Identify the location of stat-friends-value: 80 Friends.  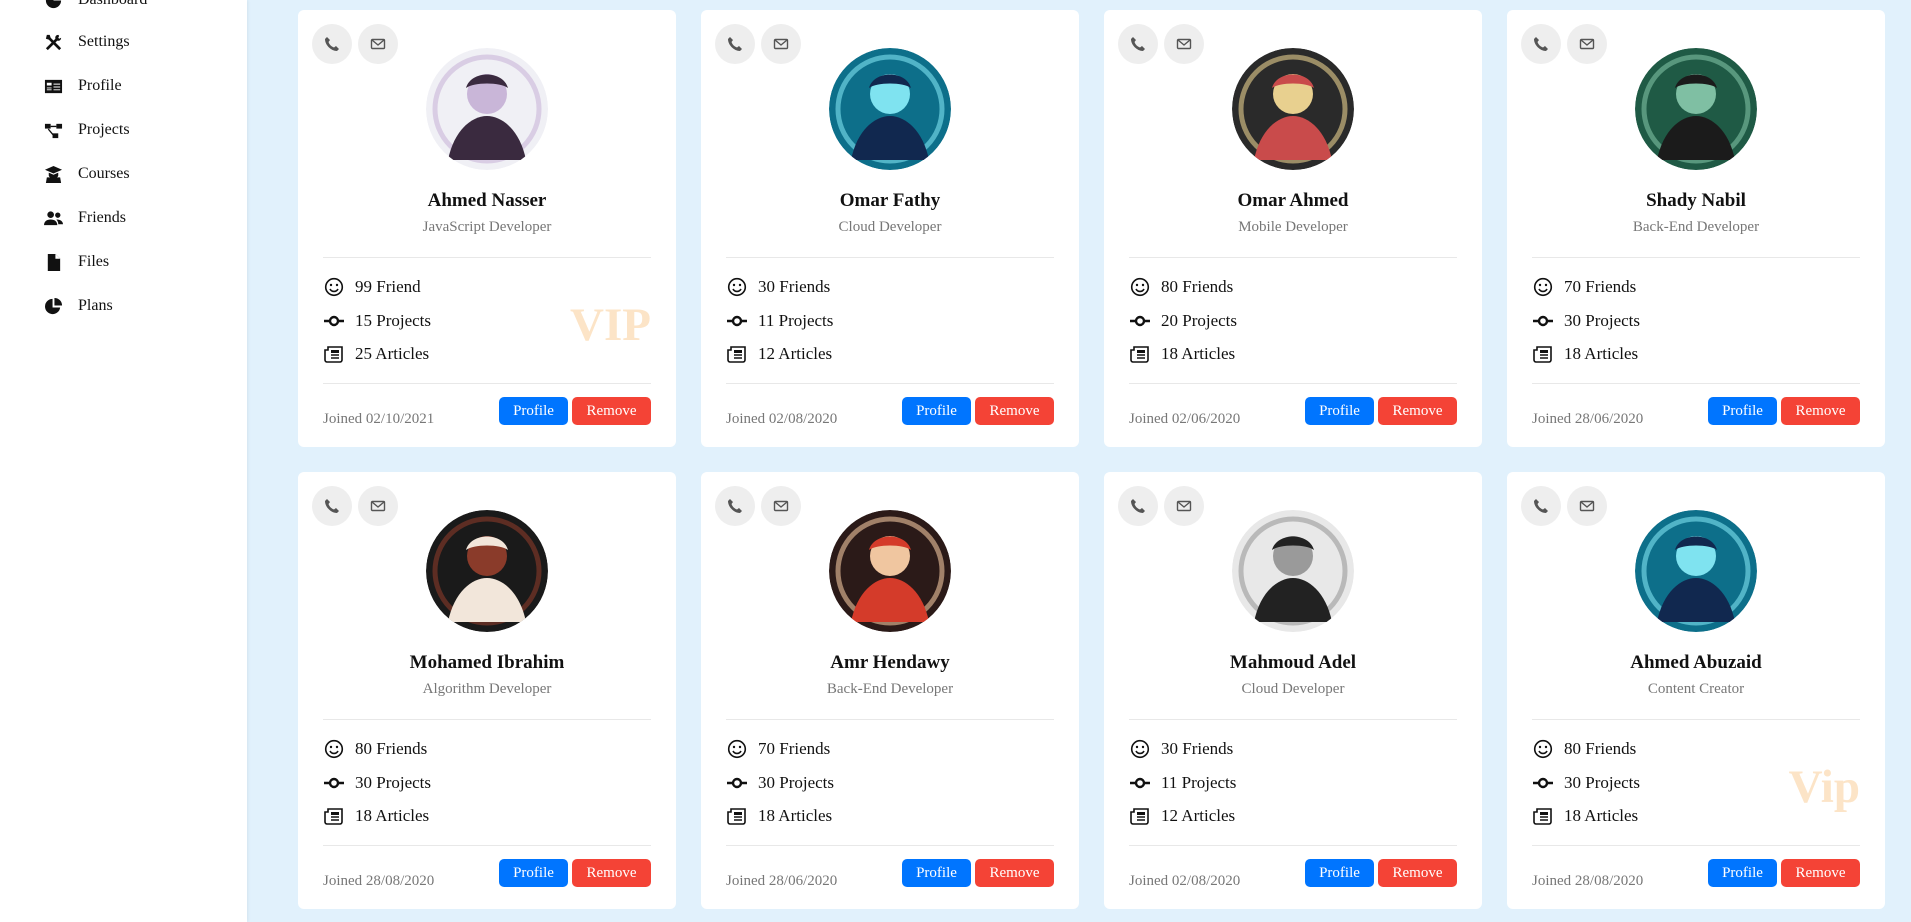
(391, 748).